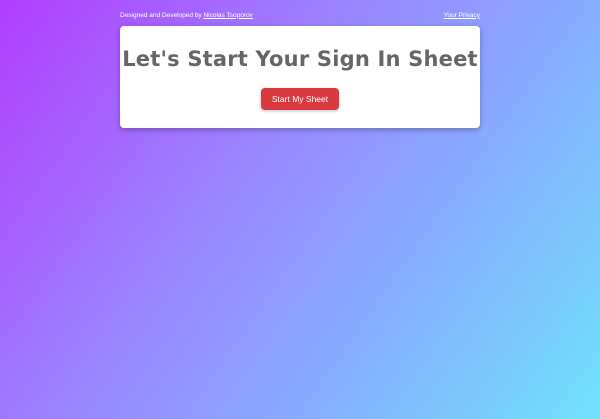 The width and height of the screenshot is (600, 419). Describe the element at coordinates (300, 99) in the screenshot. I see `start-sheet-button: Start My Sheet` at that location.